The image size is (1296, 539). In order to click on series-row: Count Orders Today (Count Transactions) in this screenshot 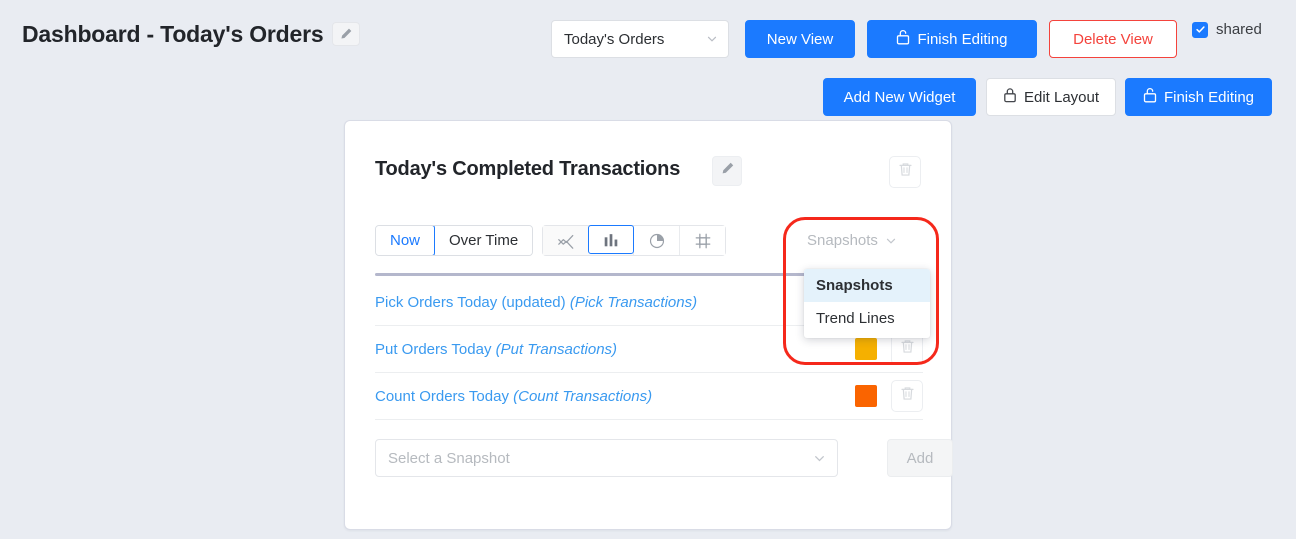, I will do `click(649, 396)`.